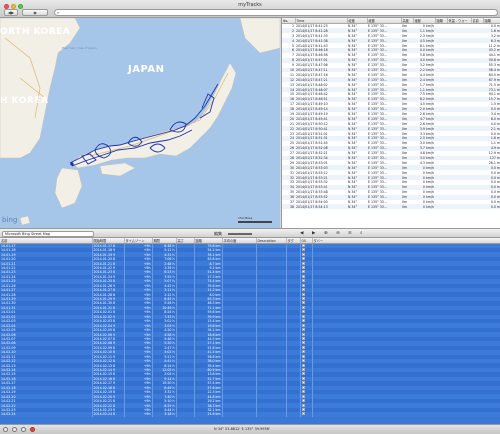 The image size is (500, 434). I want to click on cursor-coordinates: N 34° 53.8812' E 135° 39.9958', so click(242, 429).